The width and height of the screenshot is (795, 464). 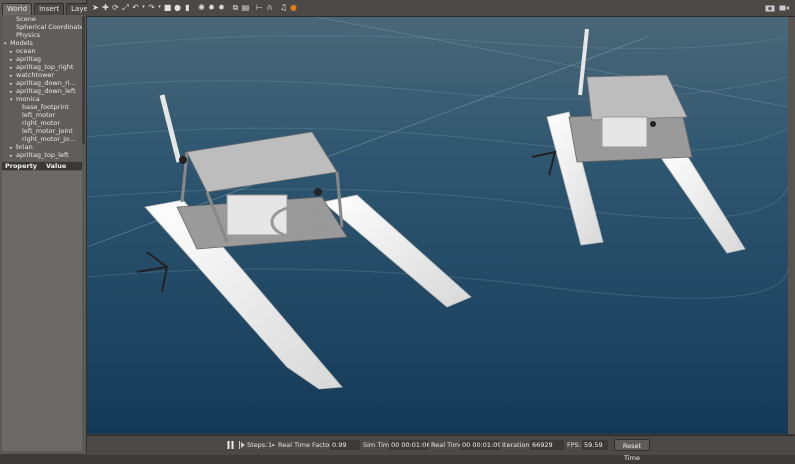 I want to click on video-icon, so click(x=784, y=8).